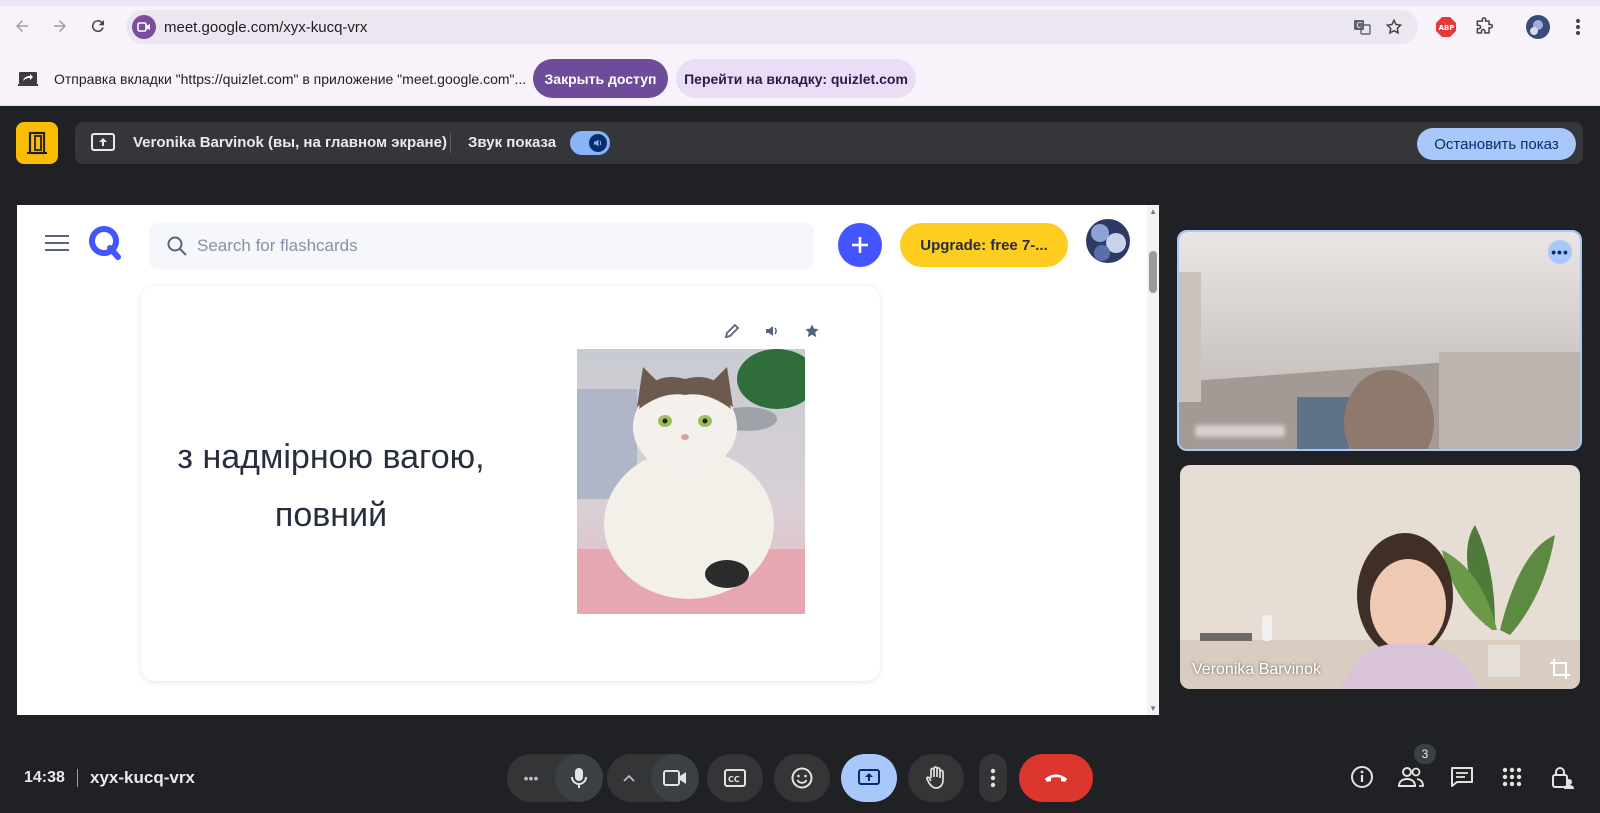 The image size is (1600, 813). I want to click on more-options-button, so click(993, 778).